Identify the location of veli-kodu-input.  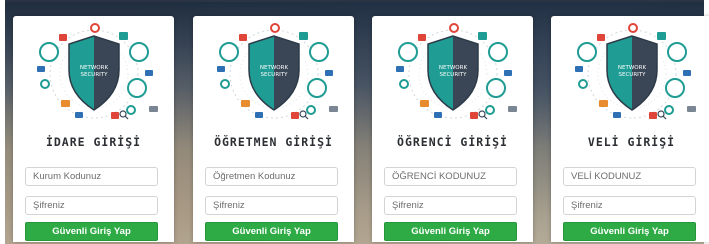
(629, 176).